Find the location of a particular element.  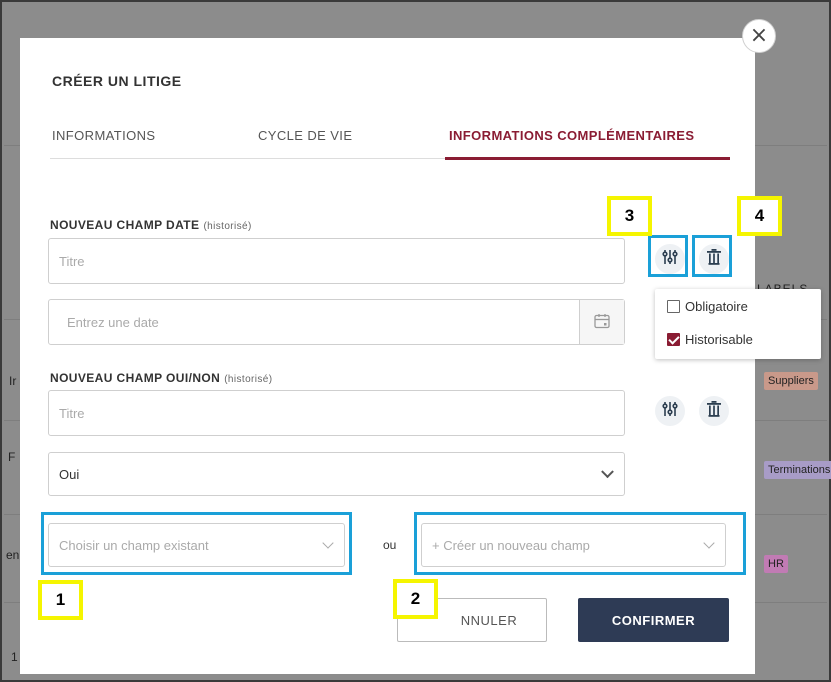

obligatoire-checkbox is located at coordinates (673, 306).